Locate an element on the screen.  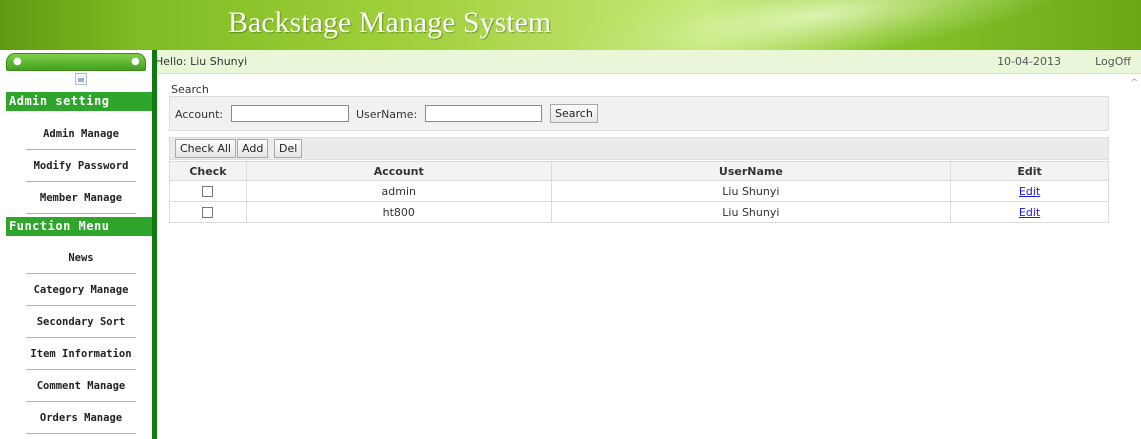
scroll-up-arrow-icon: ^ is located at coordinates (1134, 83).